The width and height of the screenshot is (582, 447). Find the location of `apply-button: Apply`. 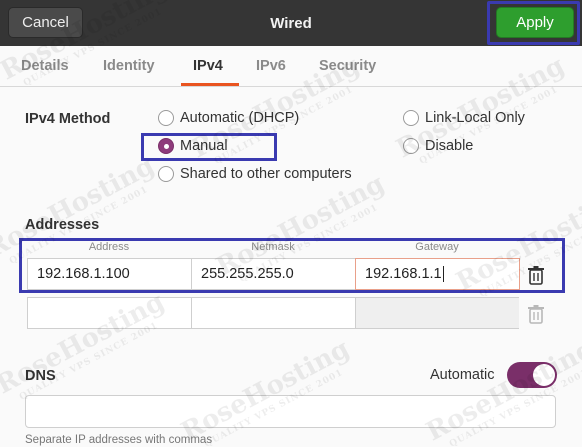

apply-button: Apply is located at coordinates (535, 22).